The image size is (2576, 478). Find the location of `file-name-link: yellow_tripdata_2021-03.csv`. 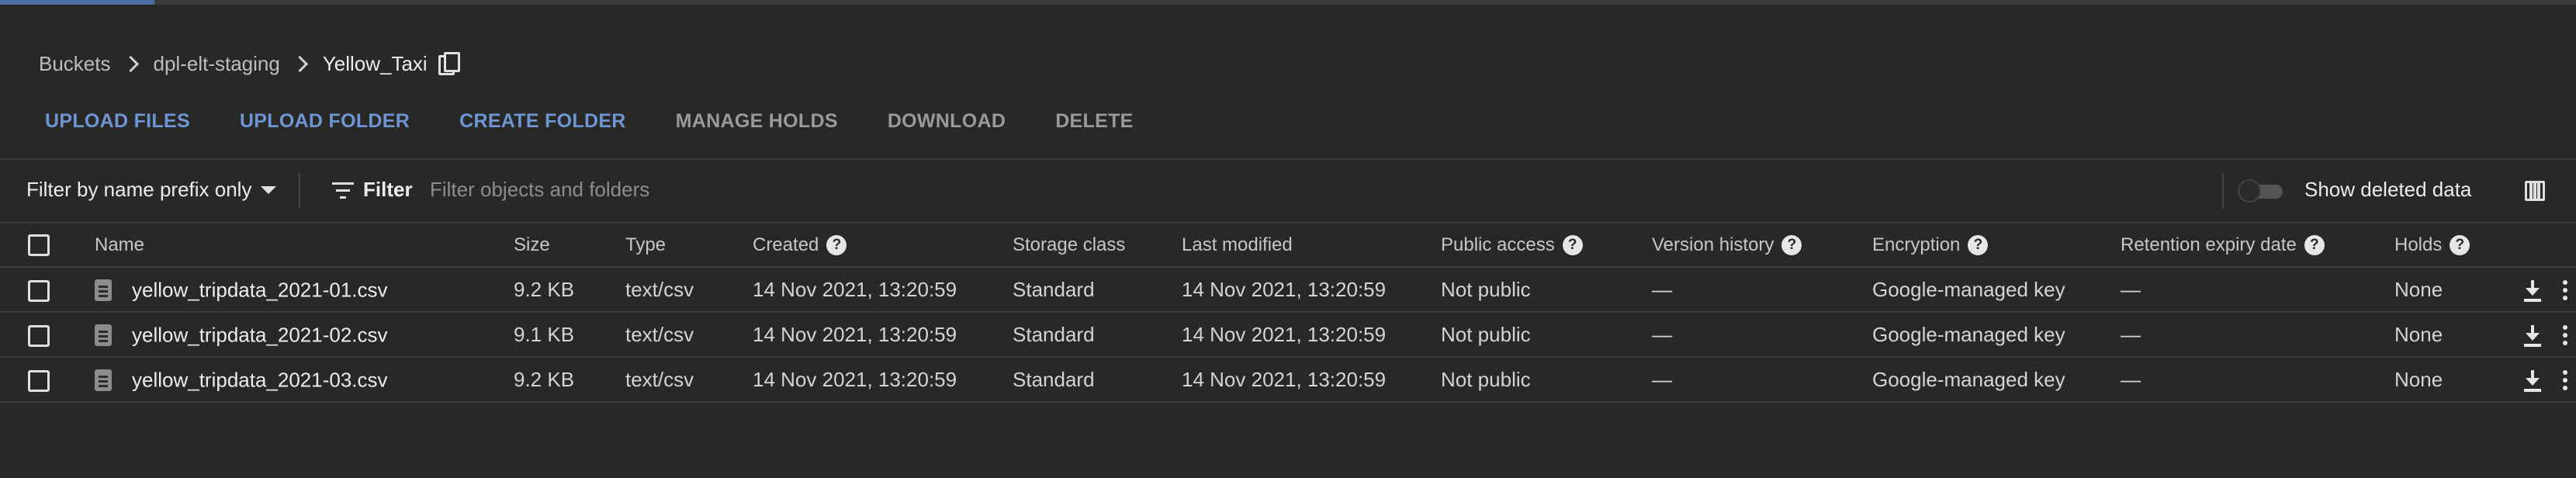

file-name-link: yellow_tripdata_2021-03.csv is located at coordinates (260, 379).